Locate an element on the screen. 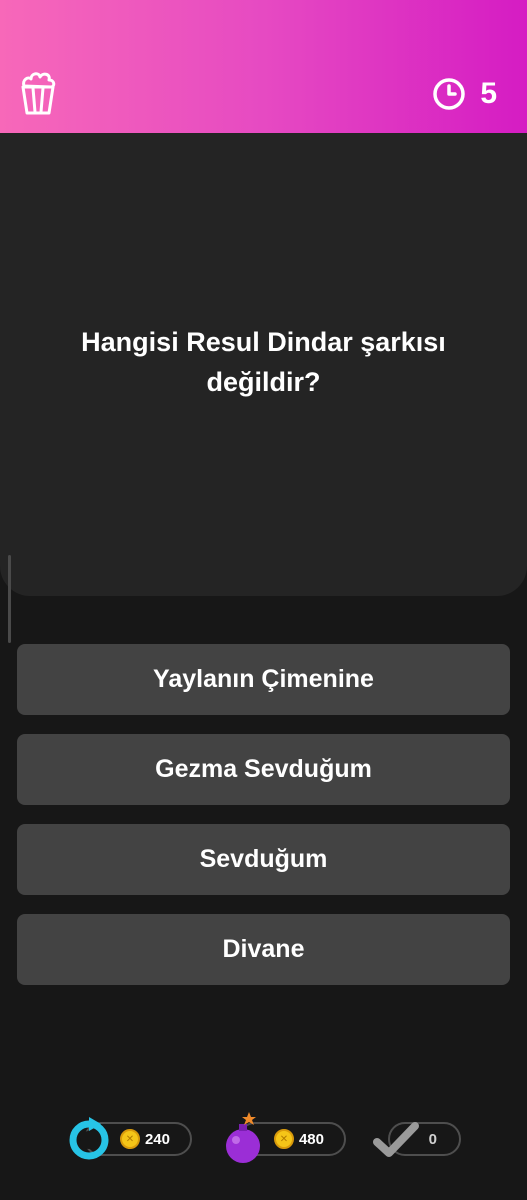 This screenshot has height=1200, width=527. top-bar: 5 is located at coordinates (263, 66).